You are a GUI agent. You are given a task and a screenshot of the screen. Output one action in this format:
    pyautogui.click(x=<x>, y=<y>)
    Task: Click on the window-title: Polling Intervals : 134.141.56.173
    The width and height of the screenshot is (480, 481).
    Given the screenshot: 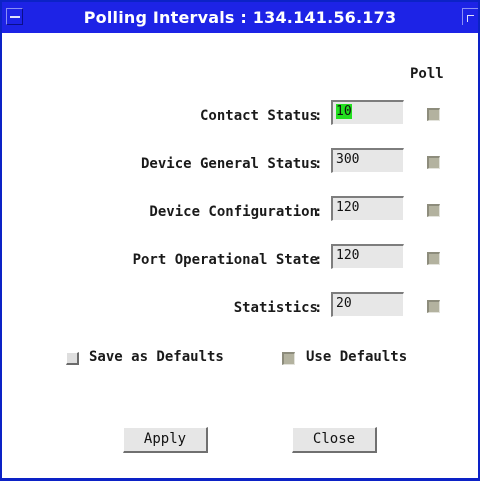 What is the action you would take?
    pyautogui.click(x=240, y=17)
    